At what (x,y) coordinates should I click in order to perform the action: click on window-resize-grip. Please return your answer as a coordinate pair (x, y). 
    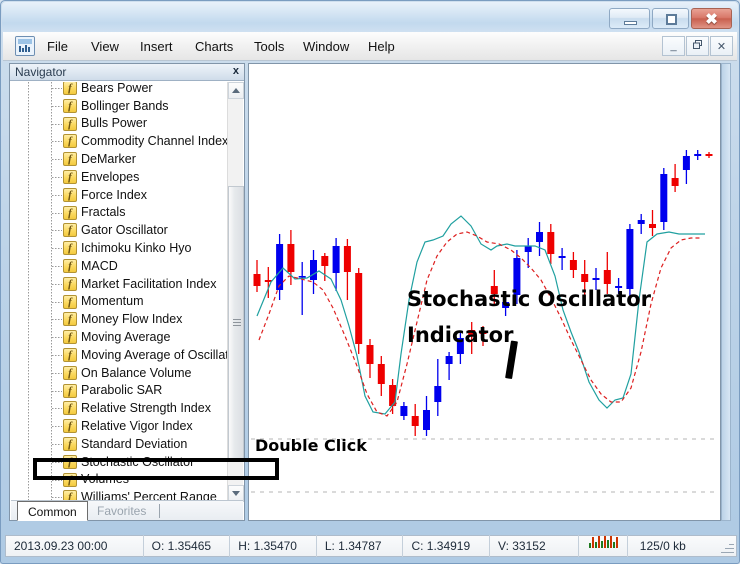
    Looking at the image, I should click on (727, 547).